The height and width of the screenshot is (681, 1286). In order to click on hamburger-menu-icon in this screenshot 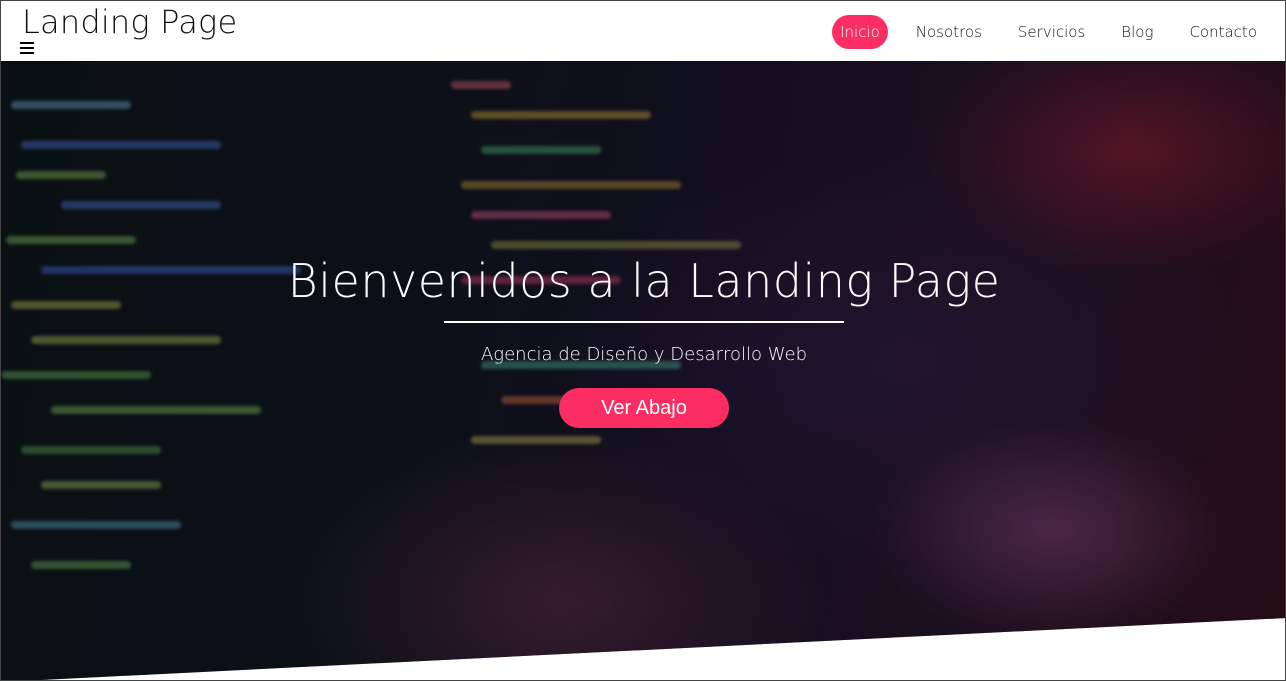, I will do `click(28, 48)`.